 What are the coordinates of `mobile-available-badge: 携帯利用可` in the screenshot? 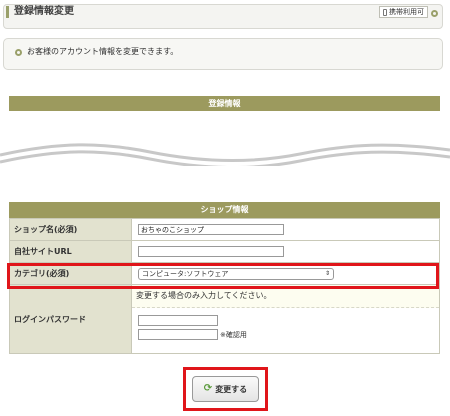 It's located at (403, 12).